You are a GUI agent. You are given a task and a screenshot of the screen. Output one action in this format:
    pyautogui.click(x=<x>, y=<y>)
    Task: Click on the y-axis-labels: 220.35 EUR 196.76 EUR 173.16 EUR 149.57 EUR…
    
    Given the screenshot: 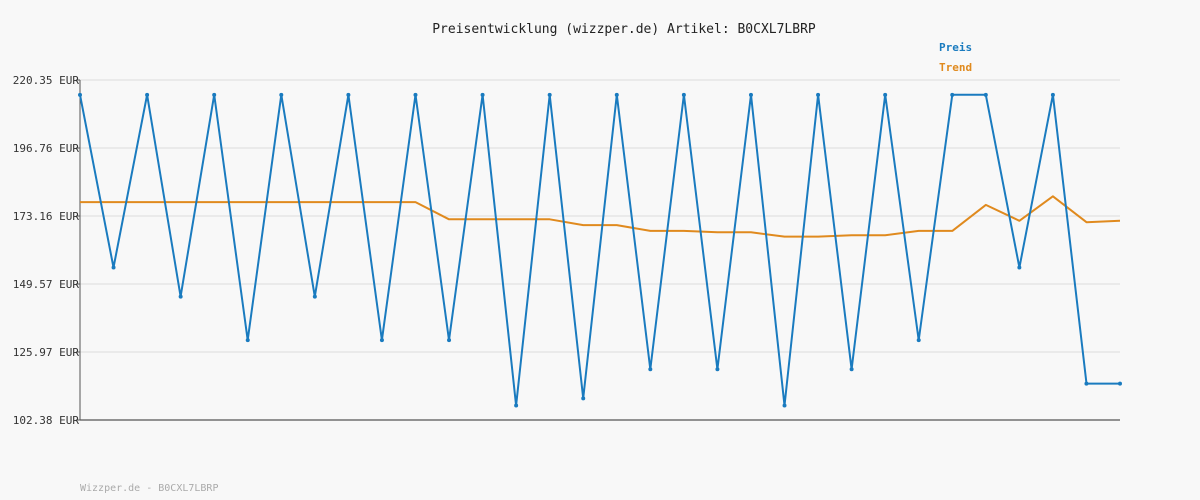 What is the action you would take?
    pyautogui.click(x=46, y=250)
    